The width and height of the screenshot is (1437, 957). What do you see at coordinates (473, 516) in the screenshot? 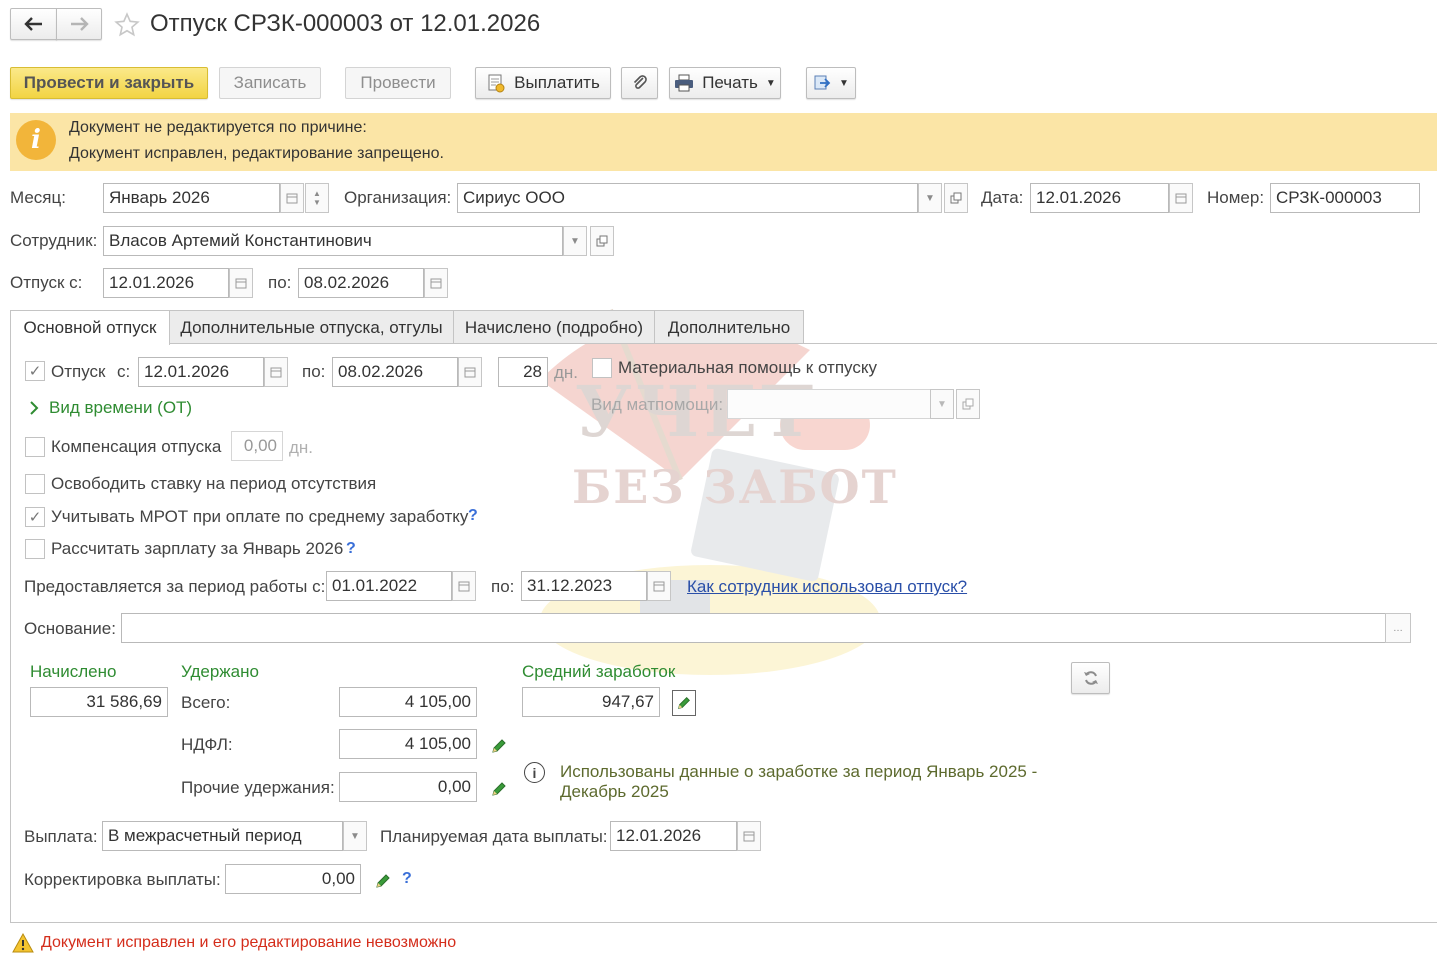
I see `mrot-help-icon: ?` at bounding box center [473, 516].